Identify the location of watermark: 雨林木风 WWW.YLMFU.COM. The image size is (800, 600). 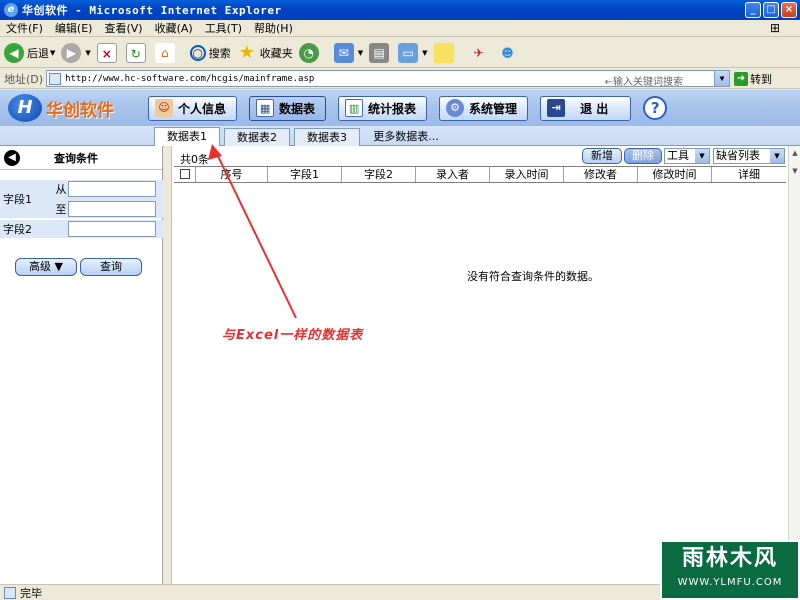
(730, 570).